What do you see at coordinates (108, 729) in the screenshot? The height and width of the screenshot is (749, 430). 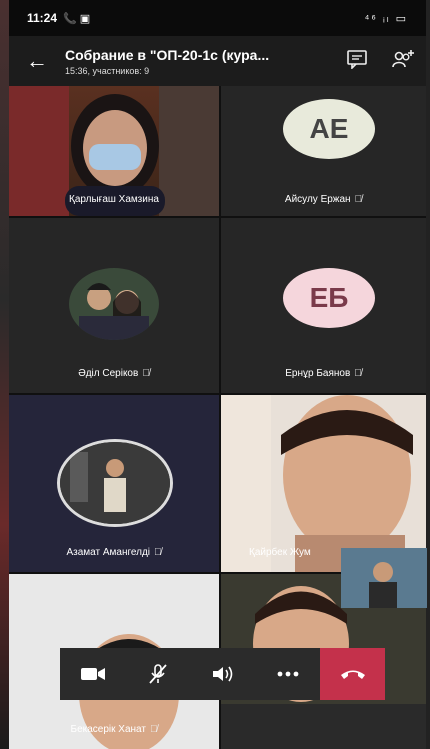 I see `participant-name: Бекасерік Ханат` at bounding box center [108, 729].